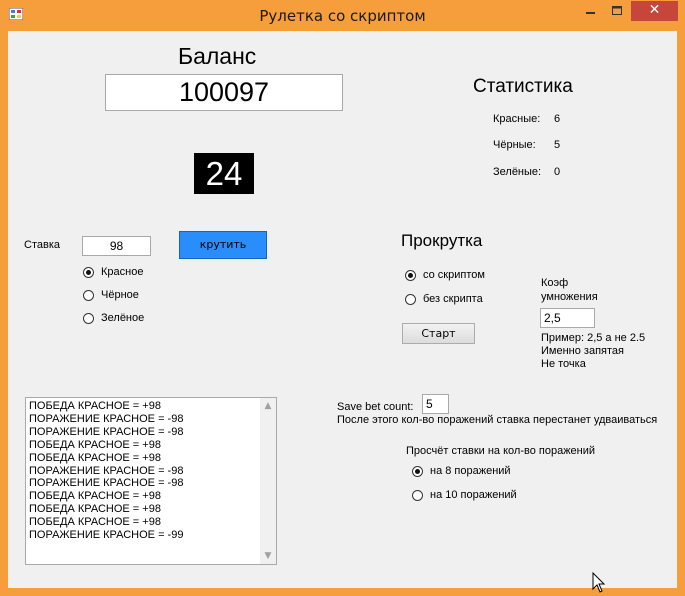  Describe the element at coordinates (342, 15) in the screenshot. I see `title-bar: Рулетка со скриптом ✕` at that location.